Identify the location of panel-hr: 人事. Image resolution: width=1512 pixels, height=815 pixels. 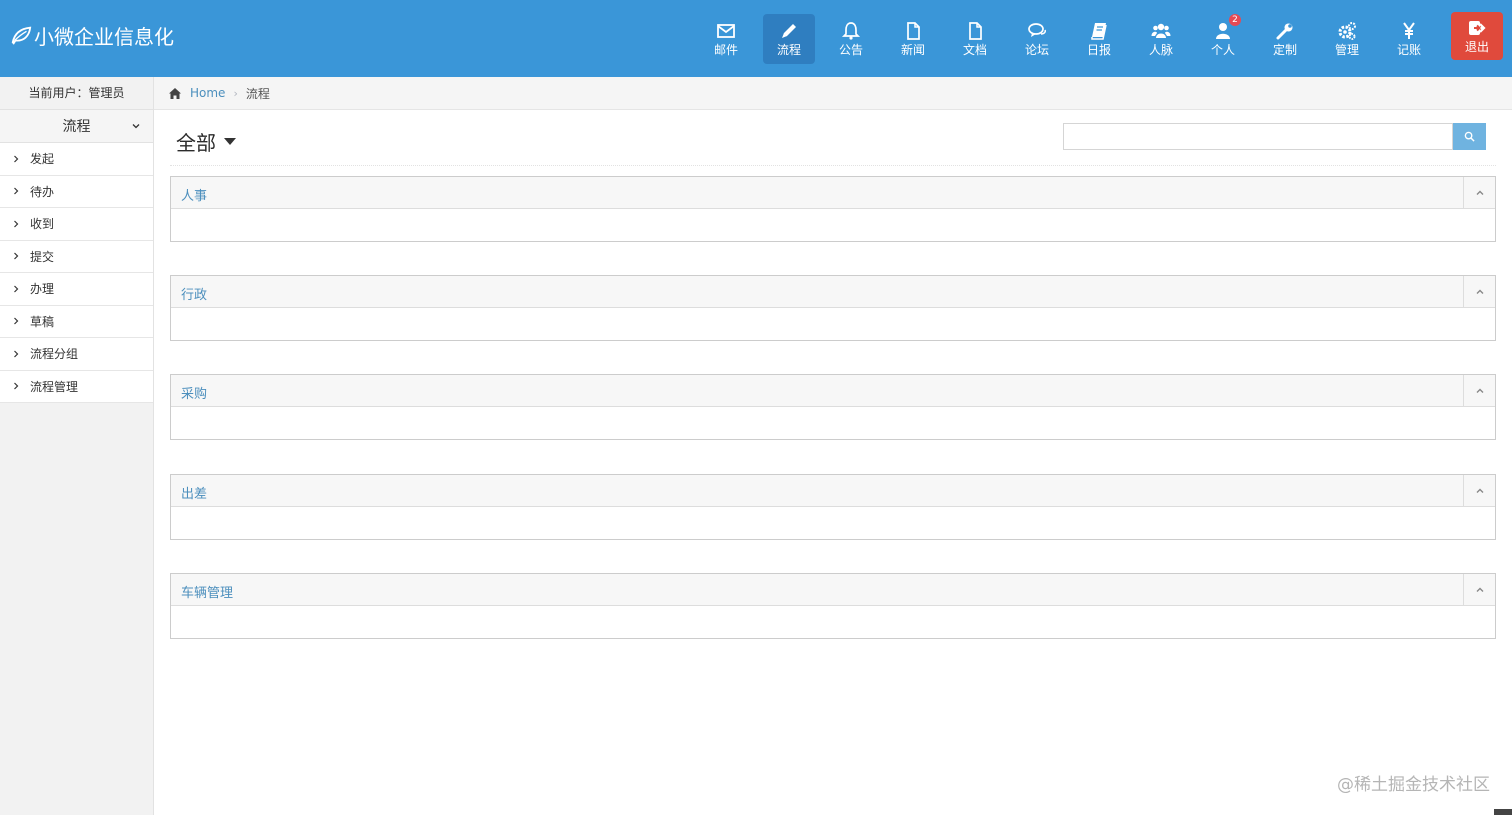
(833, 209).